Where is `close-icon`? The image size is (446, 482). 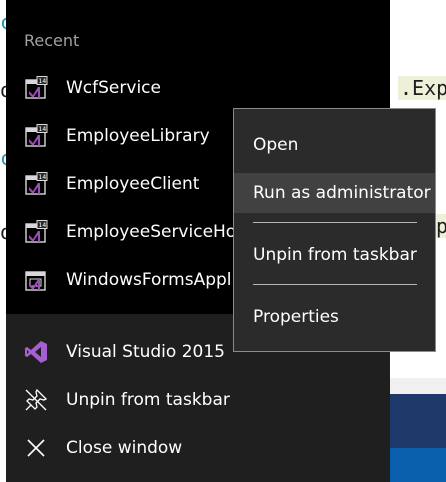
close-icon is located at coordinates (36, 448).